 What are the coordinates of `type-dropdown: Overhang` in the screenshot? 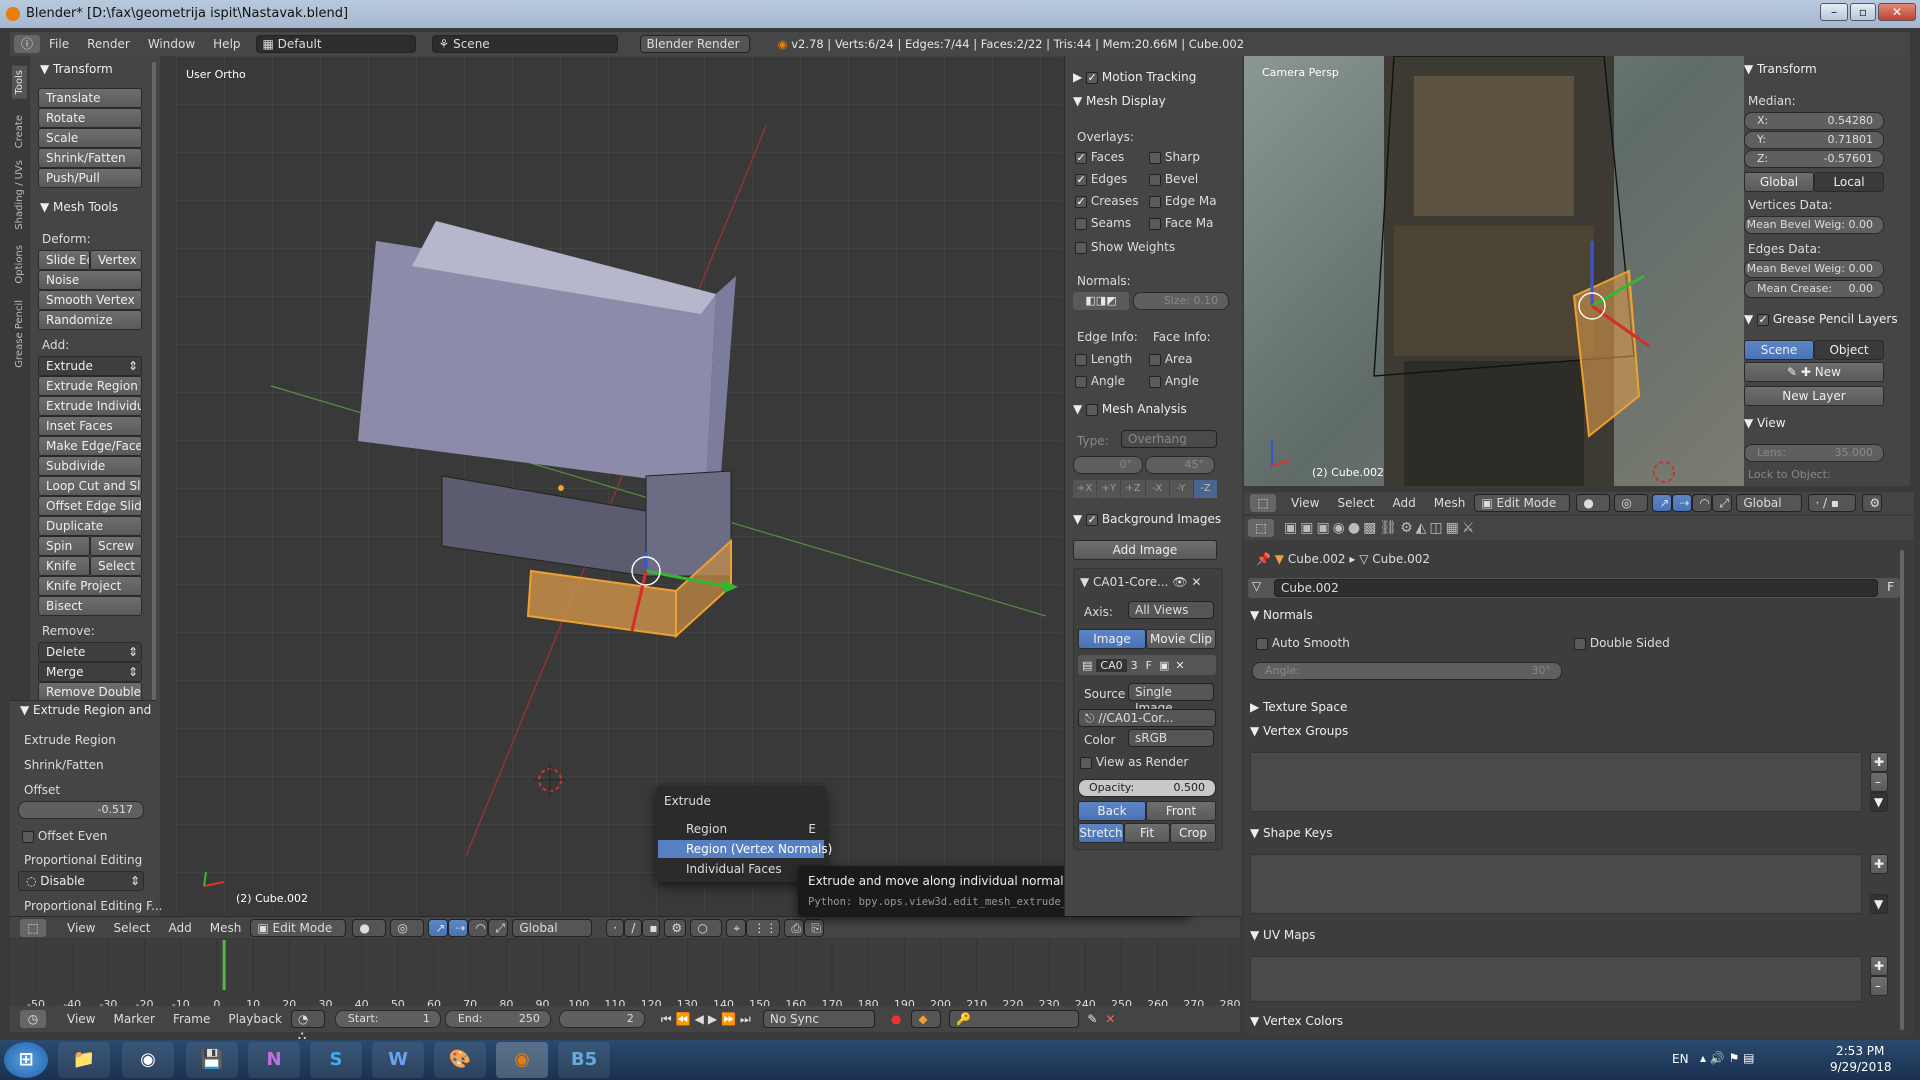 It's located at (1169, 439).